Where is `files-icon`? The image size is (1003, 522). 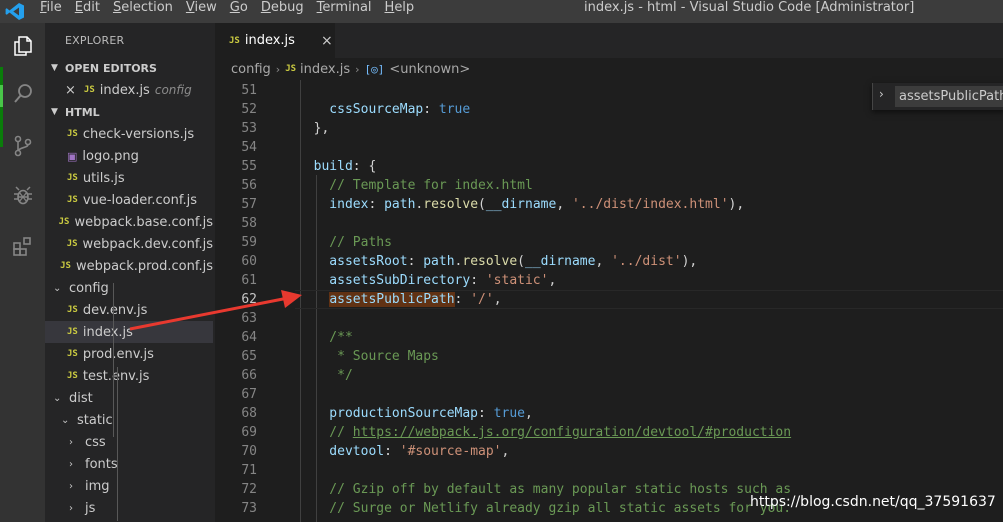
files-icon is located at coordinates (22, 46).